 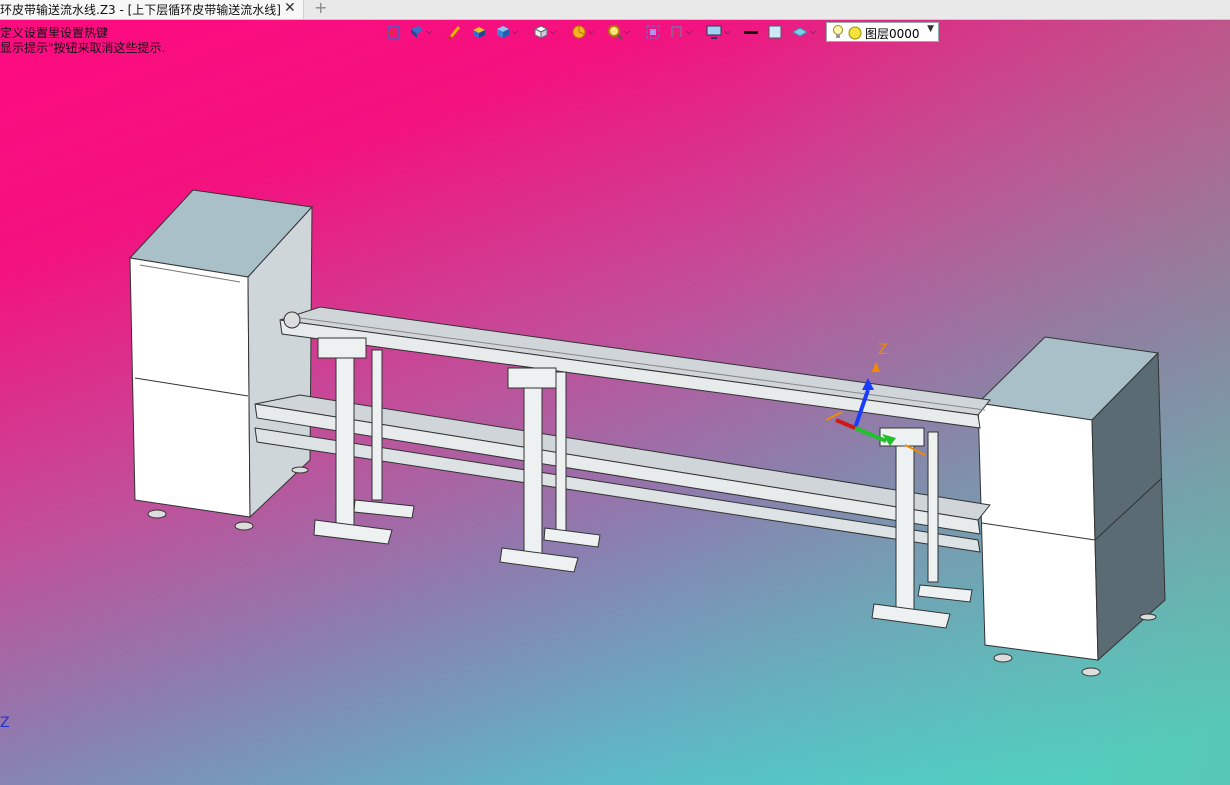 I want to click on chevron-down-icon: ▼, so click(x=930, y=29).